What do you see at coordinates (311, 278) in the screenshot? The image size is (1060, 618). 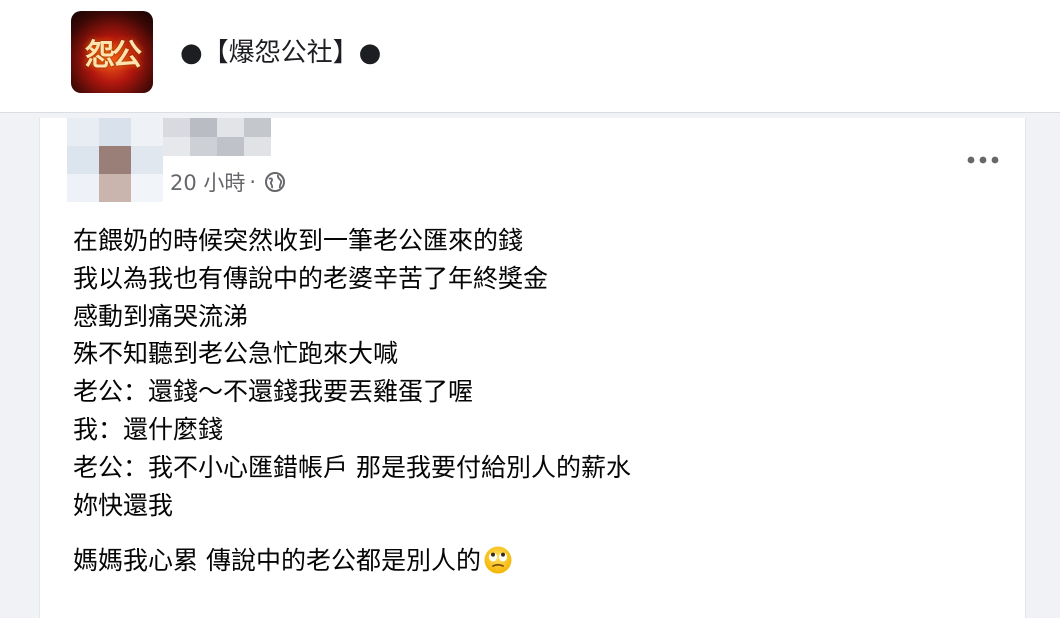 I see `post-line: 我以為我也有傳說中的老婆辛苦了年終獎金` at bounding box center [311, 278].